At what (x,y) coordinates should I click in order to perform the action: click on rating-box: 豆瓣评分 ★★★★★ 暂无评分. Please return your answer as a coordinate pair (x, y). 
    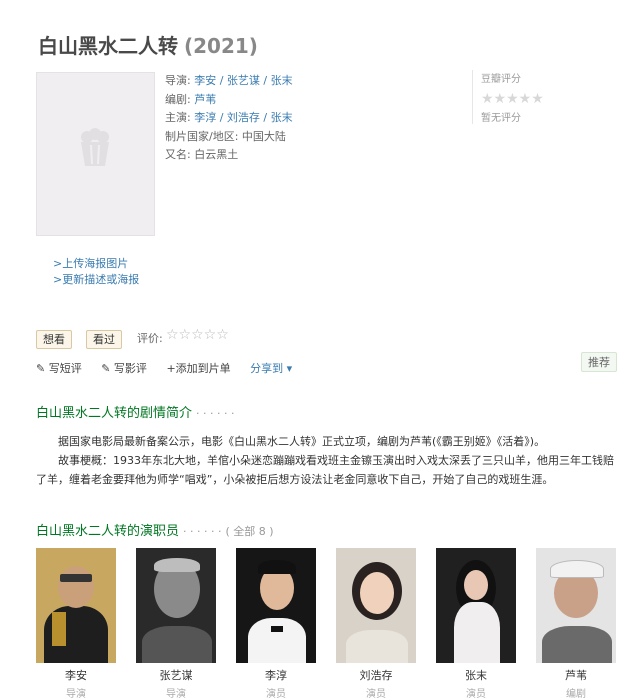
    Looking at the image, I should click on (546, 97).